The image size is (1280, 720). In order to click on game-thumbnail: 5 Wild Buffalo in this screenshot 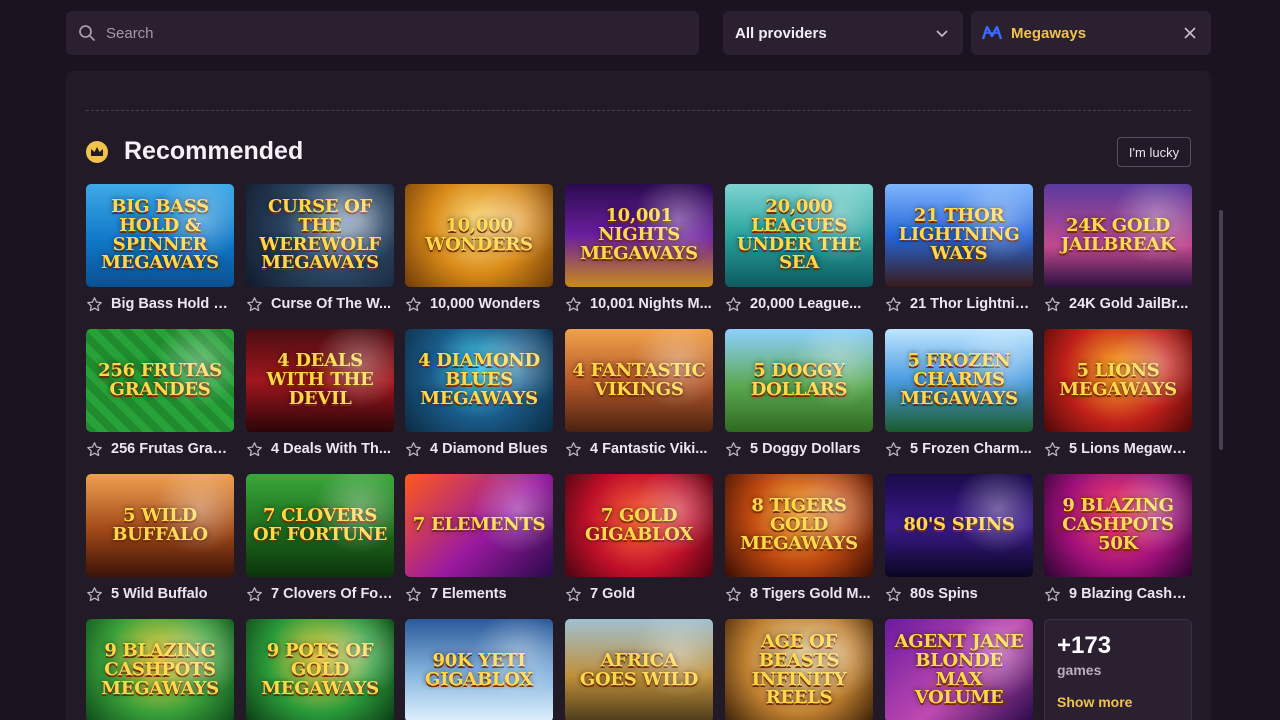, I will do `click(160, 525)`.